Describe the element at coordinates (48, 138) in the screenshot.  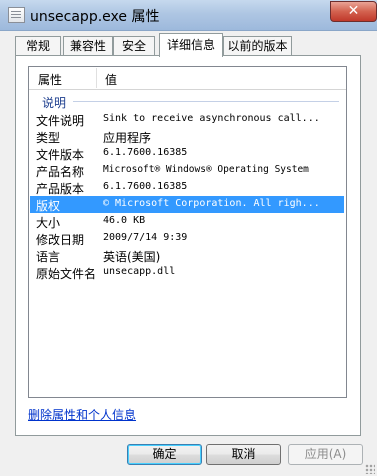
I see `property-name: 类型` at that location.